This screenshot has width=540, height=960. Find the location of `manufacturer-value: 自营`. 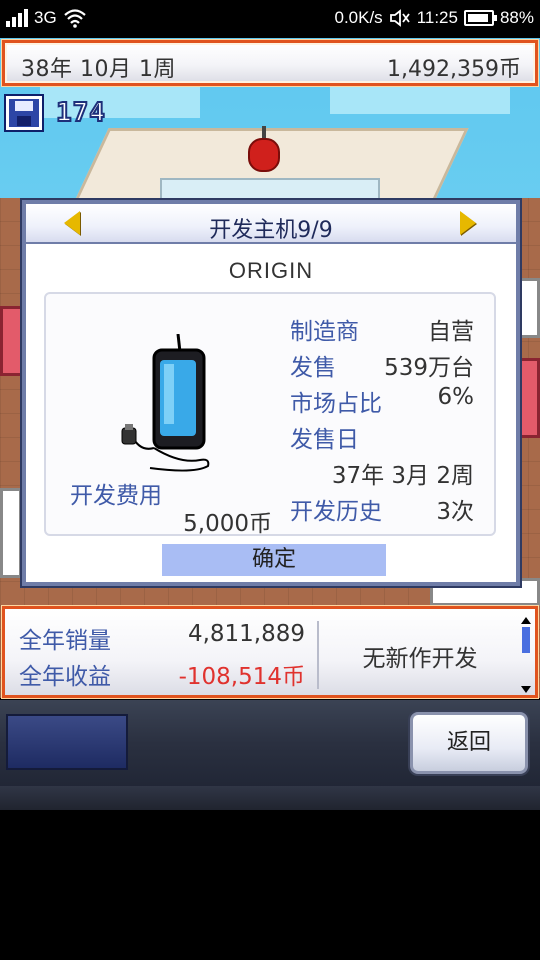

manufacturer-value: 自营 is located at coordinates (451, 332).